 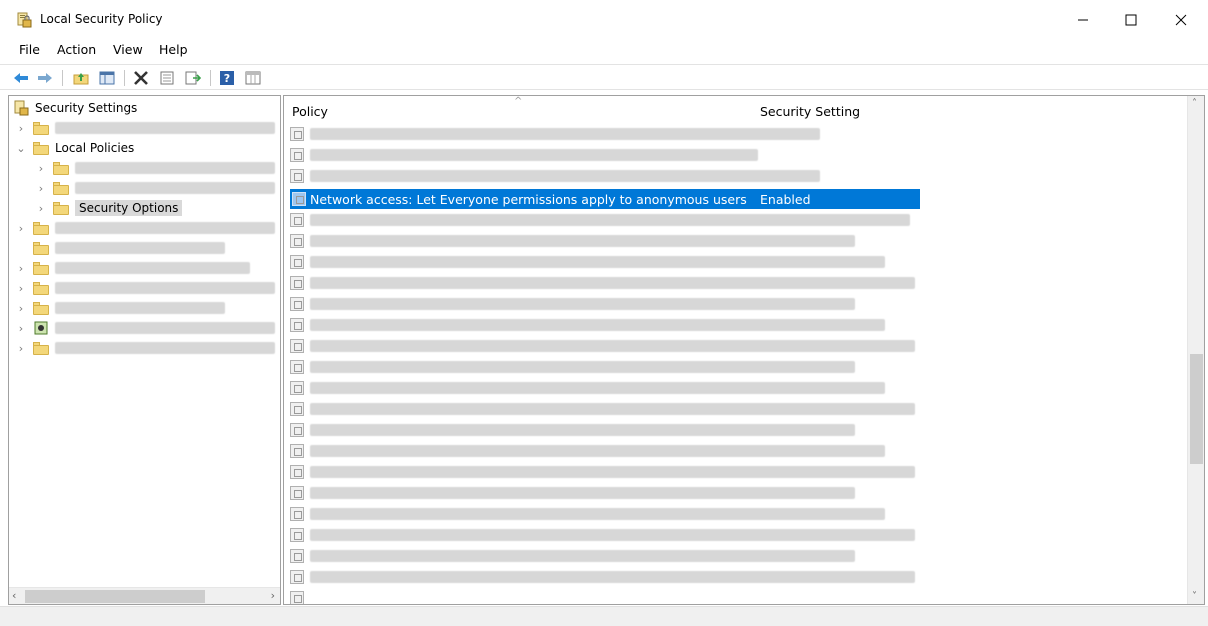 I want to click on scroll-down-icon: ˅, so click(x=1194, y=596).